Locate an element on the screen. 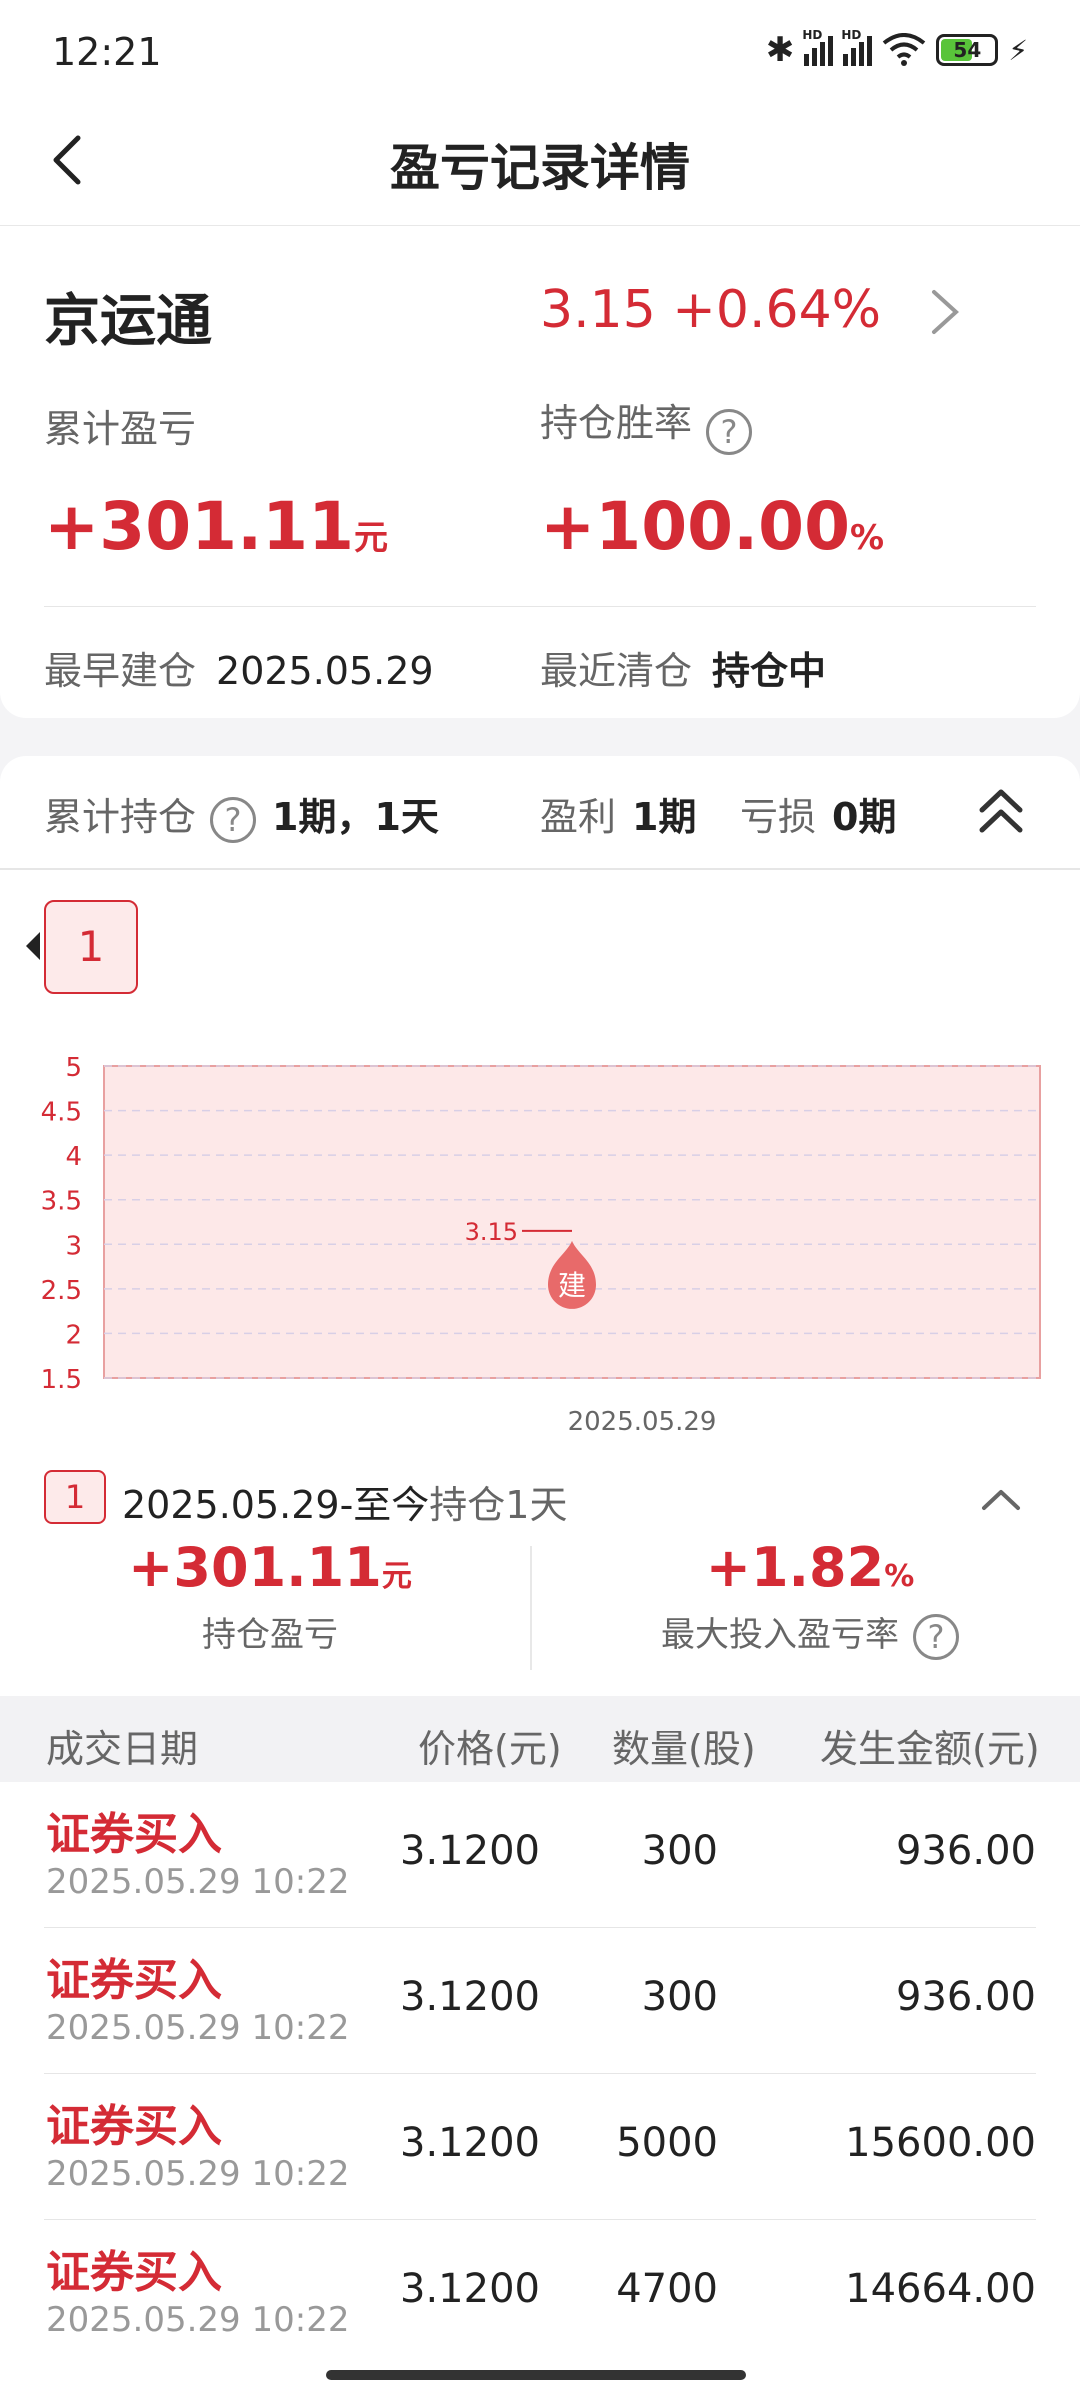 This screenshot has width=1080, height=2400. period-rate-value: +1.82 is located at coordinates (795, 1567).